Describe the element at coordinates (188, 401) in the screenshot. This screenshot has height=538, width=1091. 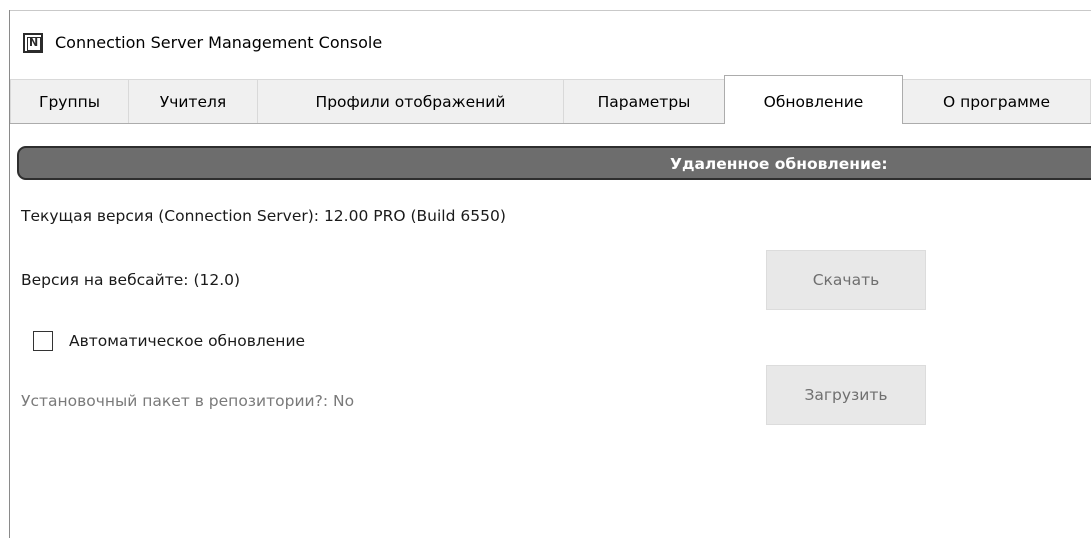
I see `repository-package-label: Установочный пакет в репозитории?: No` at that location.